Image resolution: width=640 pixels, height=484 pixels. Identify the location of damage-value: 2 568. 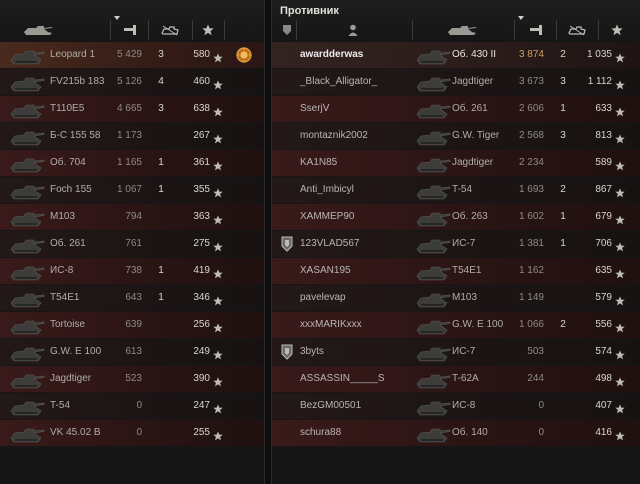
(531, 135).